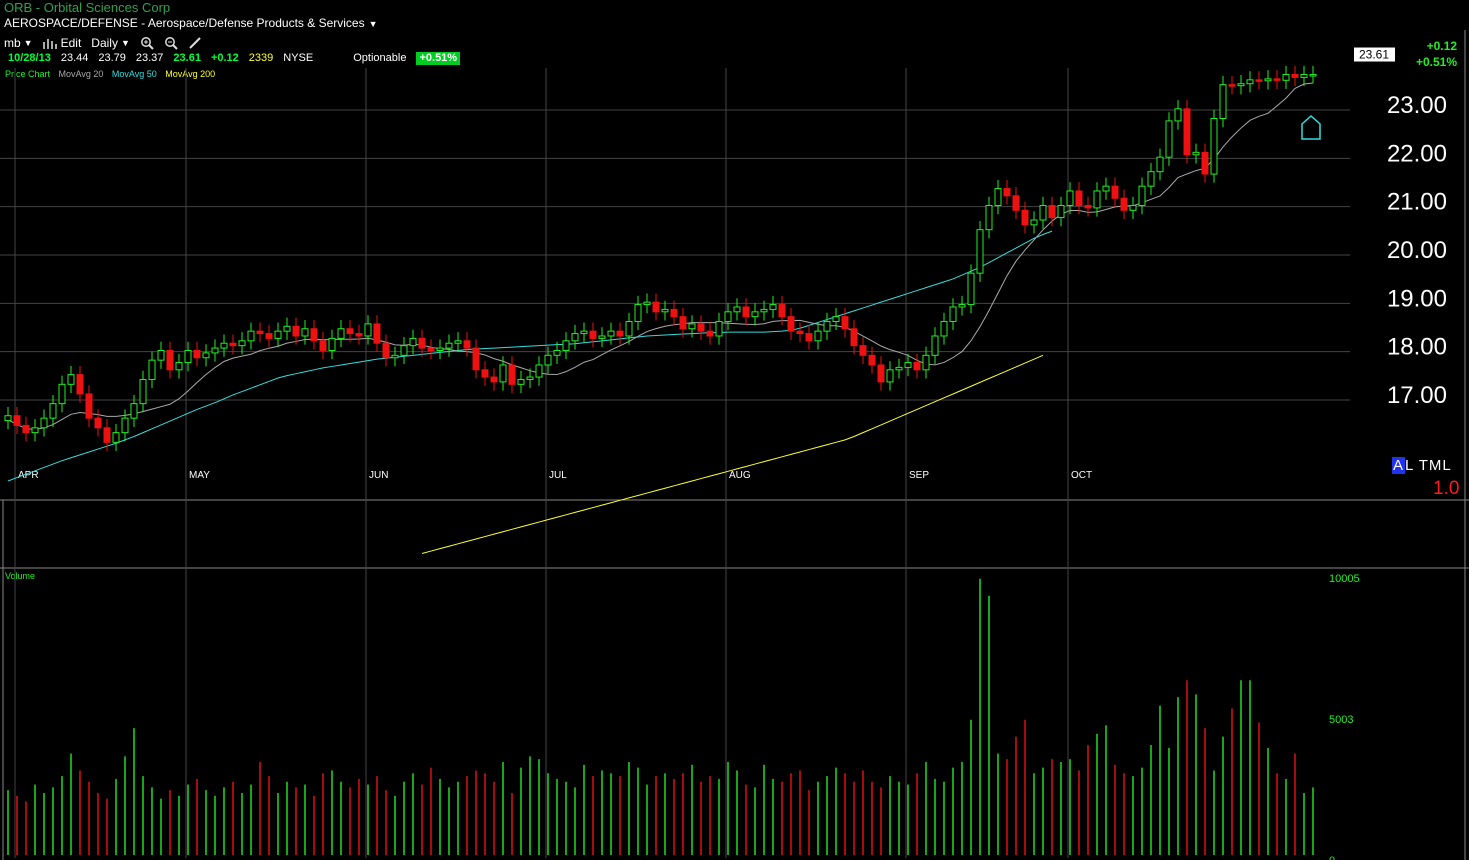 The width and height of the screenshot is (1469, 860). What do you see at coordinates (1341, 720) in the screenshot?
I see `volume-axis-label: 5003` at bounding box center [1341, 720].